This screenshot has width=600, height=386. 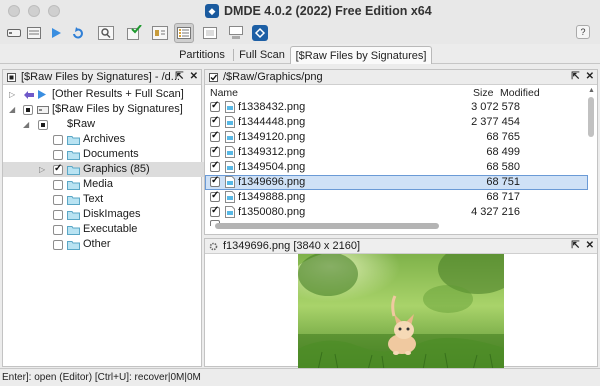 What do you see at coordinates (210, 33) in the screenshot?
I see `detail-view-button` at bounding box center [210, 33].